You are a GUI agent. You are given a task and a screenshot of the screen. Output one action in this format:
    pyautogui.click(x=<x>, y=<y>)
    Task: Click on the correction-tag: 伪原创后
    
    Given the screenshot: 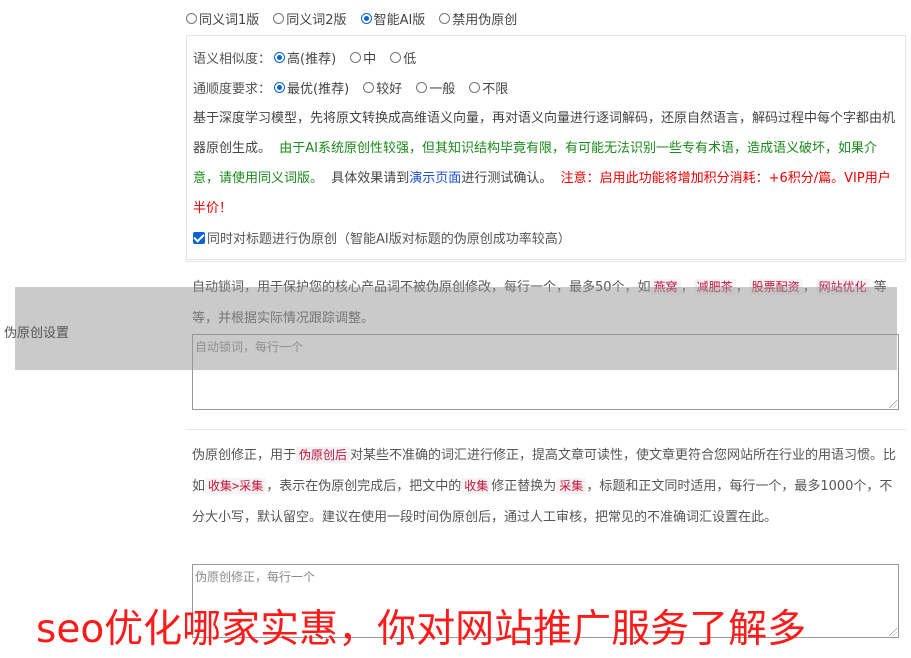 What is the action you would take?
    pyautogui.click(x=323, y=455)
    